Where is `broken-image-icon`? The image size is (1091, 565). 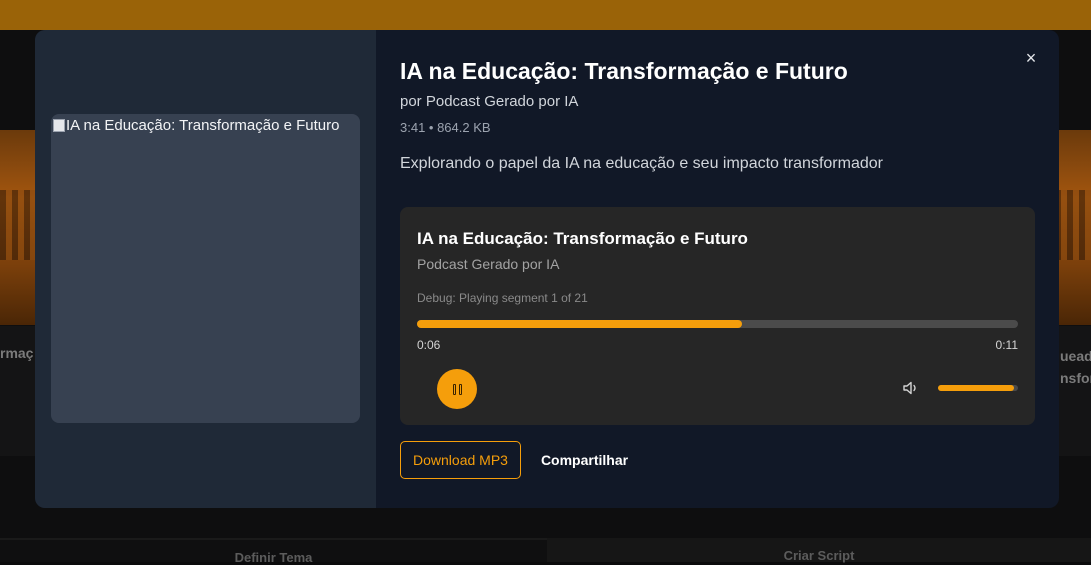
broken-image-icon is located at coordinates (59, 125).